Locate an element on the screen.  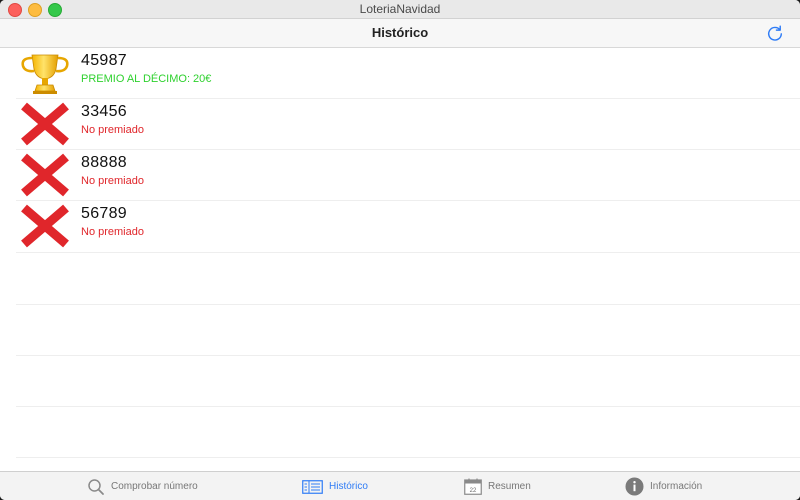
page-title: Histórico is located at coordinates (400, 32).